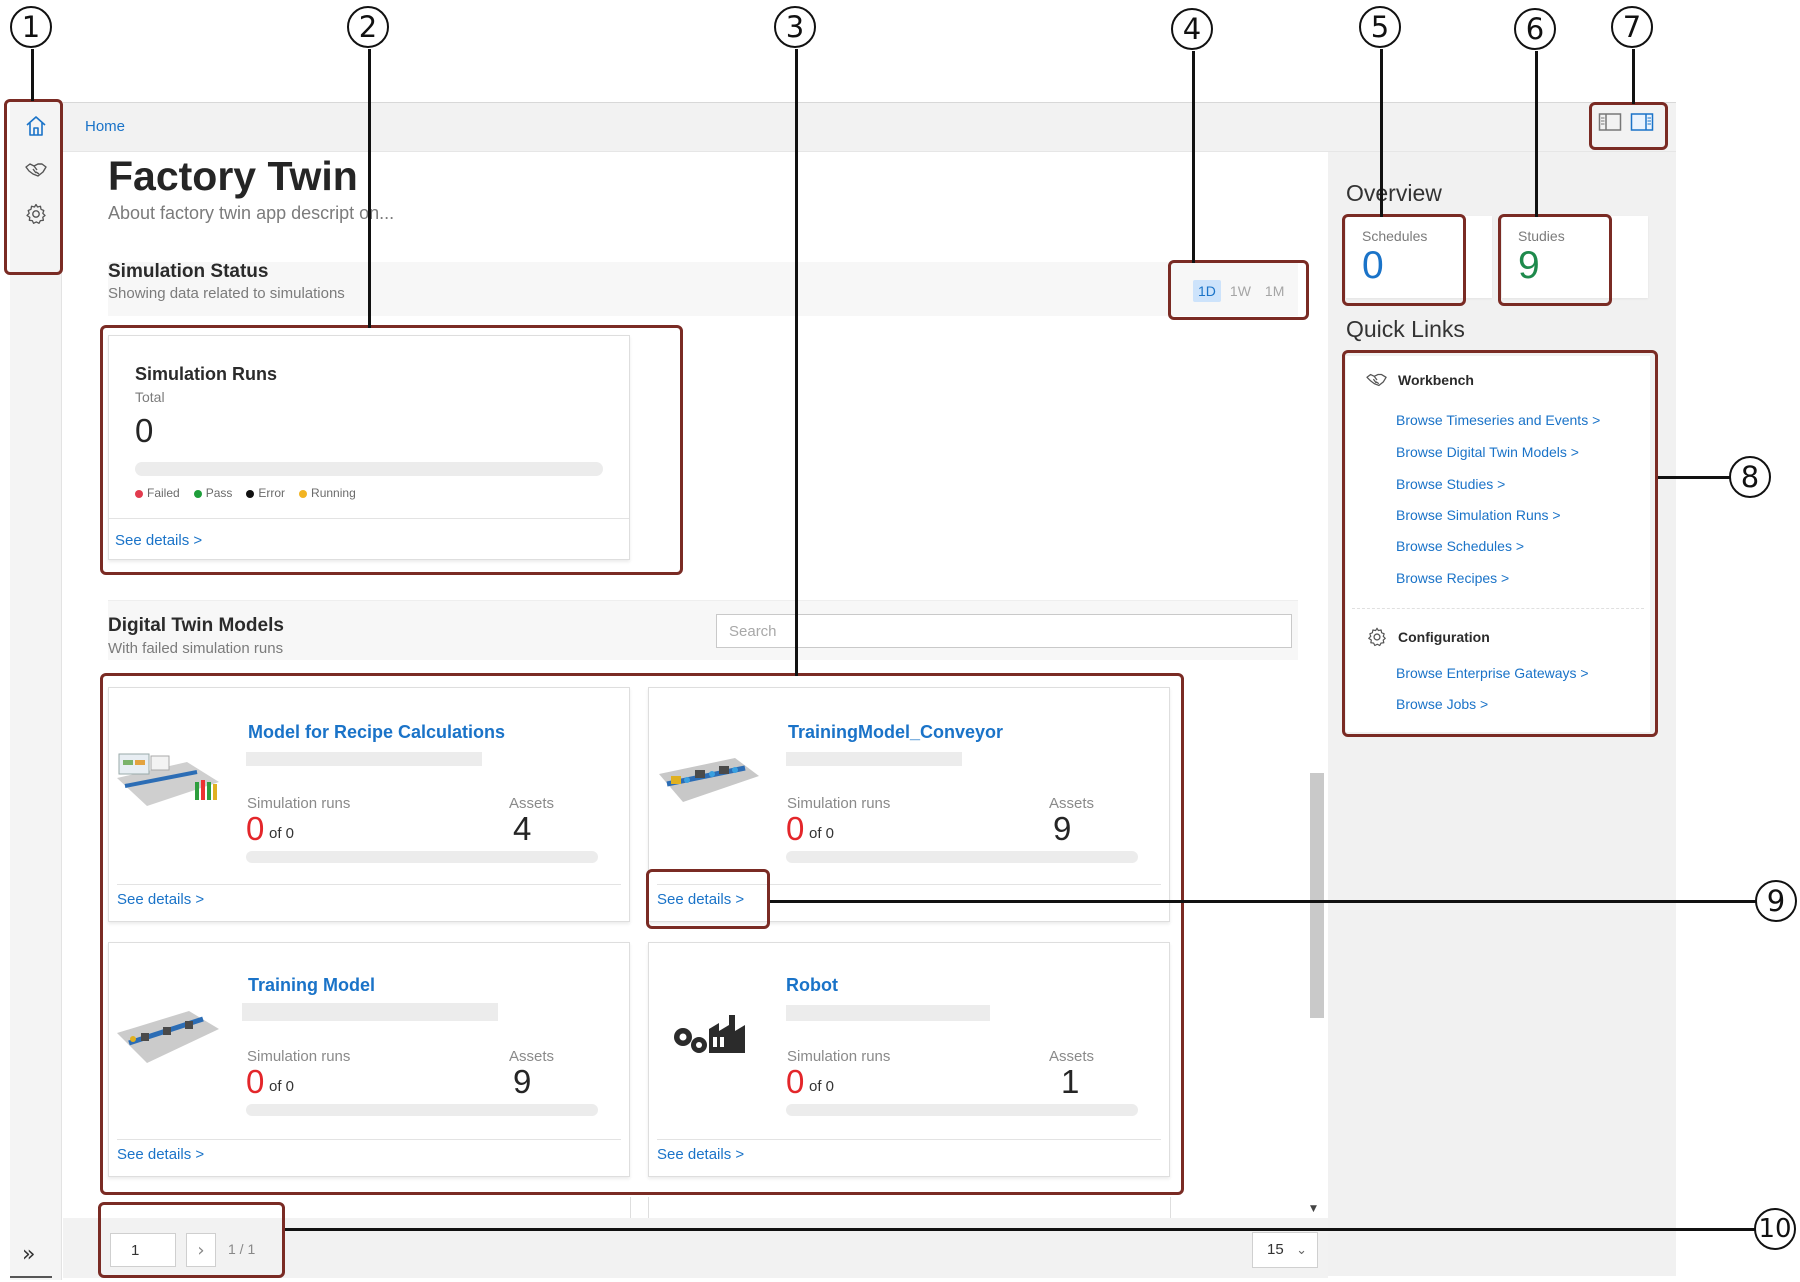  Describe the element at coordinates (1285, 1250) in the screenshot. I see `page-size-select: 15 ⌄` at that location.